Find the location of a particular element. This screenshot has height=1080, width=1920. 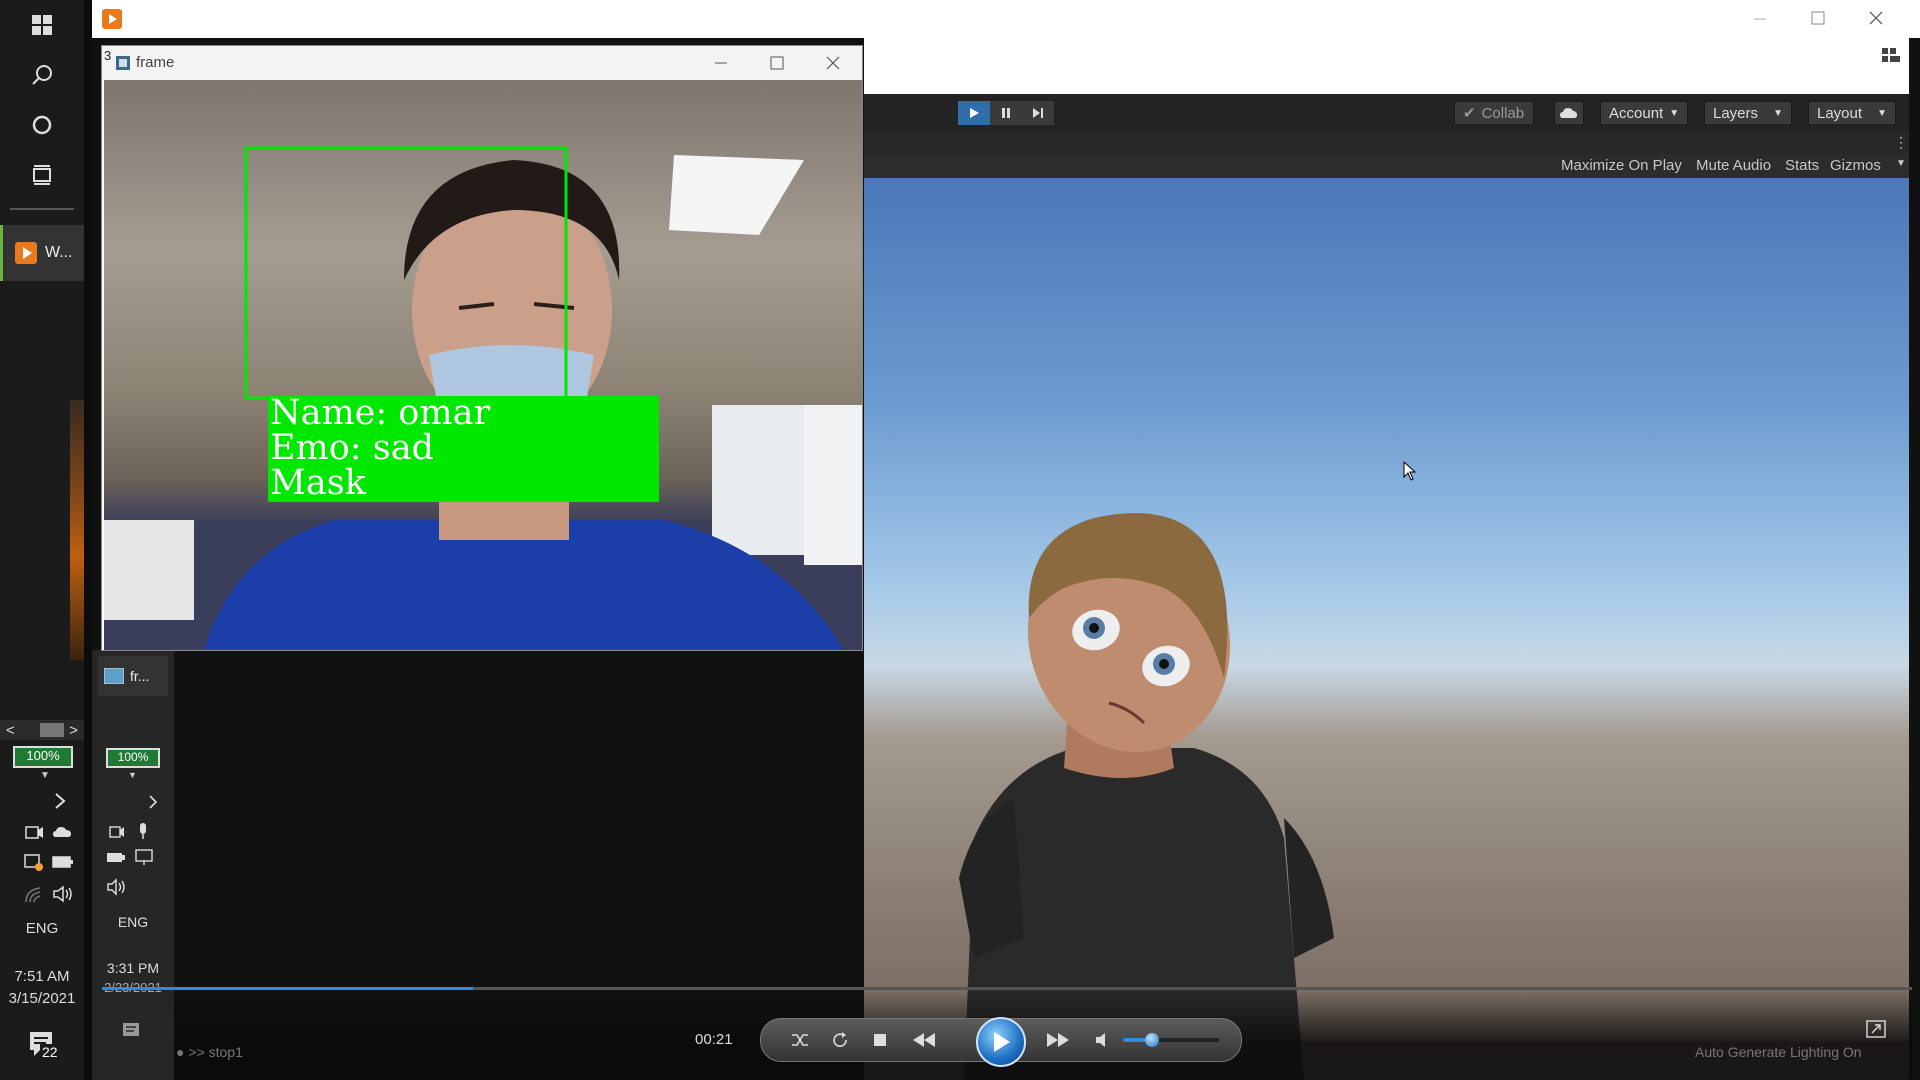

play-mode-button is located at coordinates (974, 113).